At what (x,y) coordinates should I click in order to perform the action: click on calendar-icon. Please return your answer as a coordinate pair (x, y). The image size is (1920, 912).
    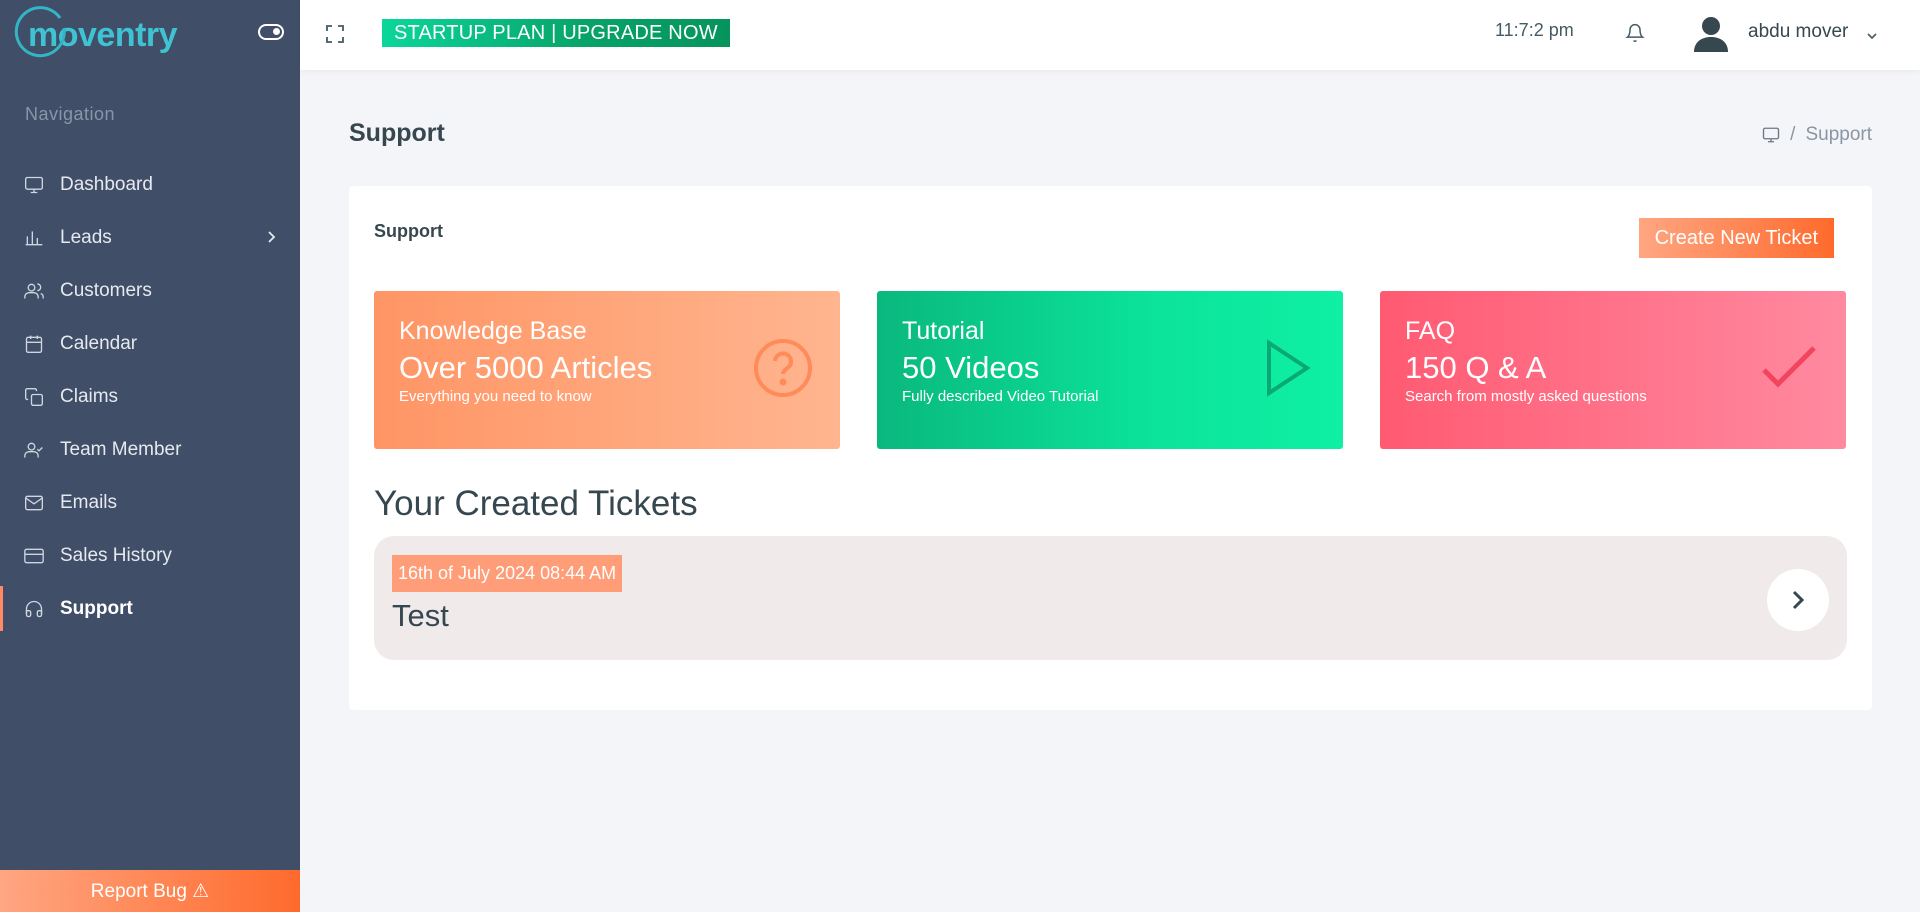
    Looking at the image, I should click on (34, 344).